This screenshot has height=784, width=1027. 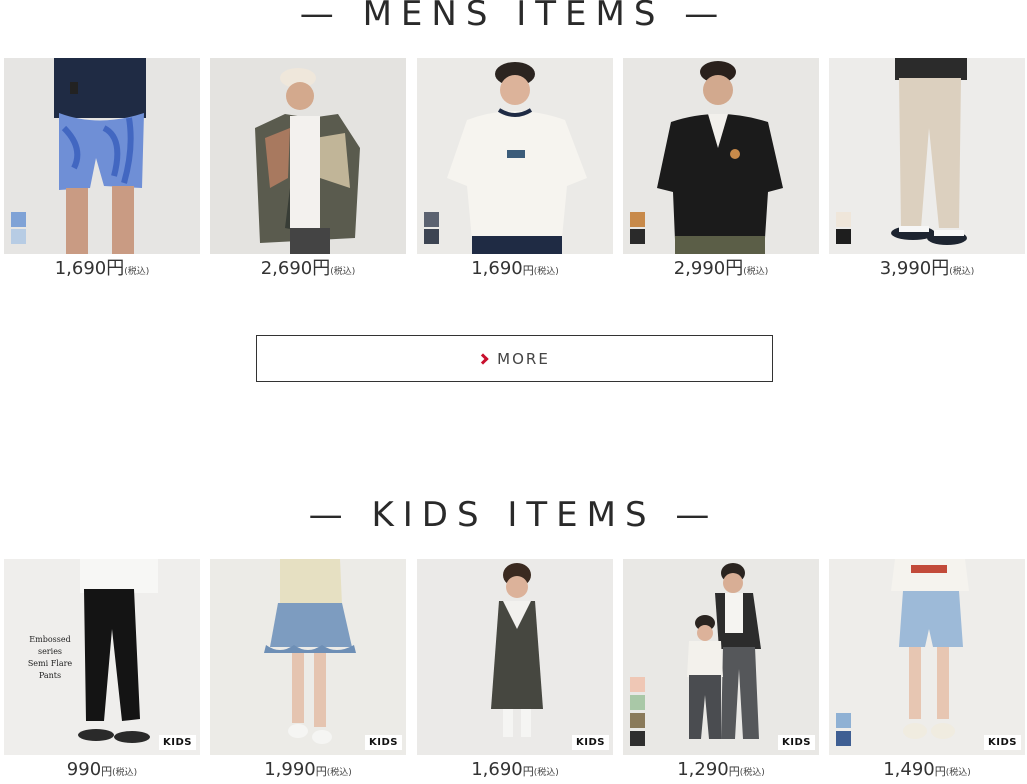 I want to click on product-price: 990円(税込), so click(x=102, y=769).